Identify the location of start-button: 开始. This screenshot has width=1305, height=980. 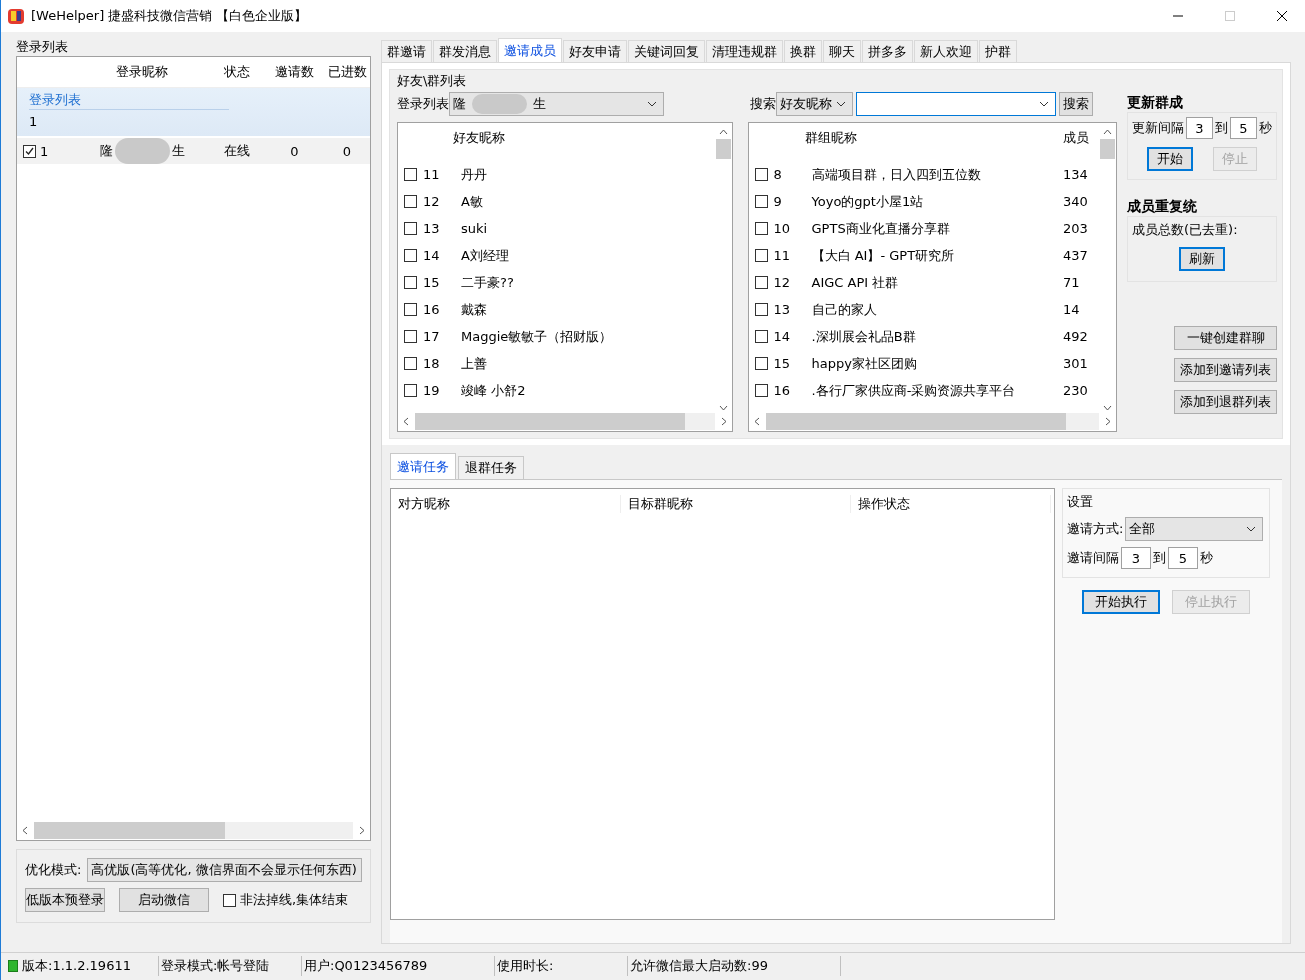
(1170, 159).